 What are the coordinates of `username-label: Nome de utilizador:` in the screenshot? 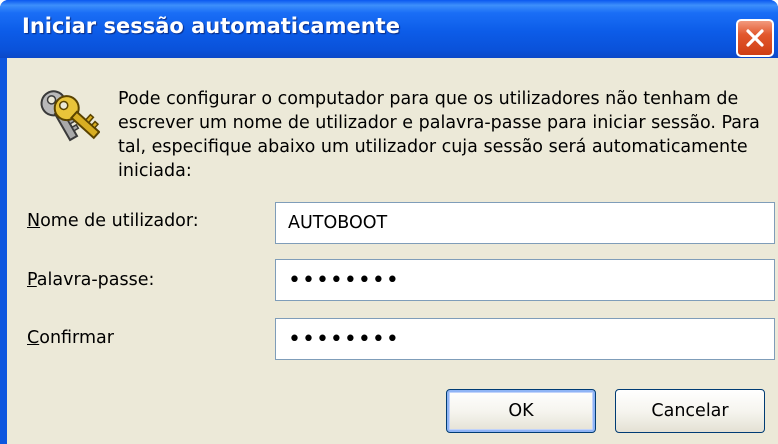 It's located at (113, 221).